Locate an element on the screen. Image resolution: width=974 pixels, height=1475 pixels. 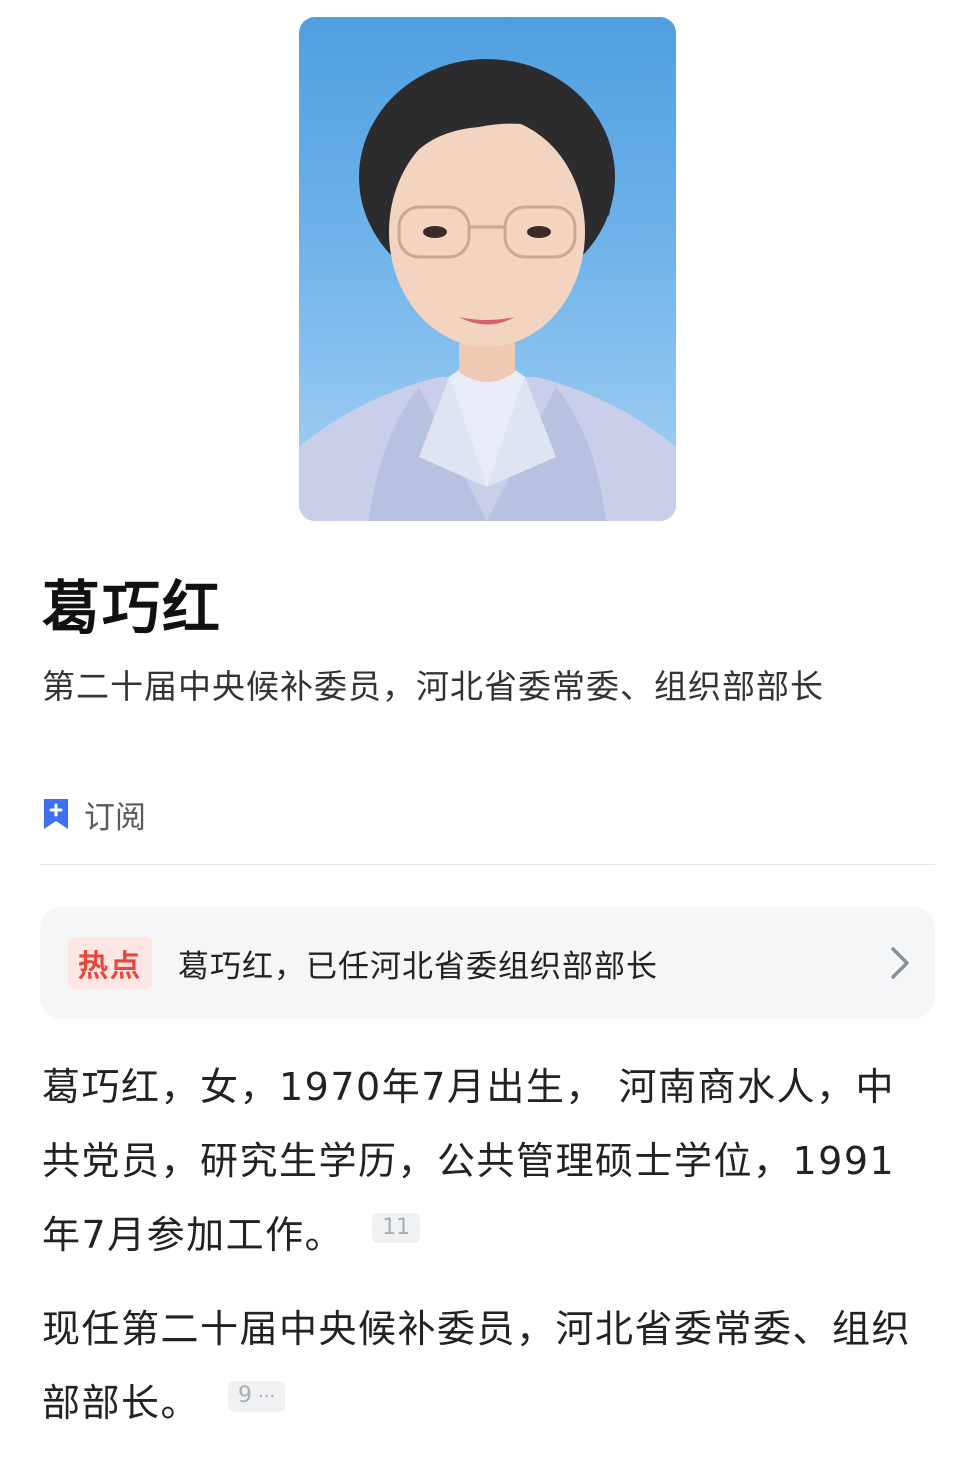
profile-photo is located at coordinates (487, 269).